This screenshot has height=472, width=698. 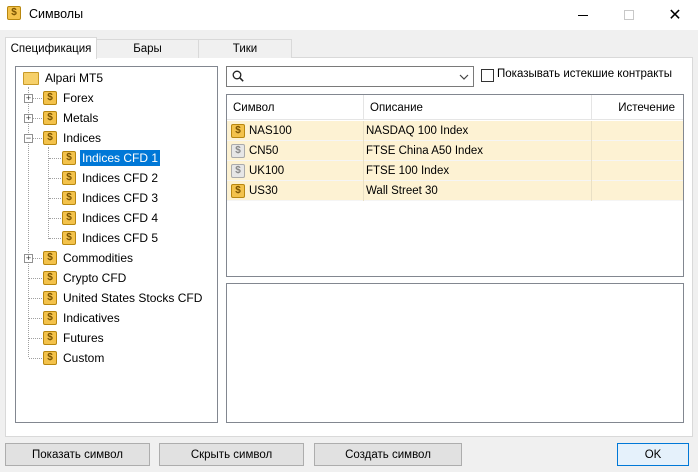 I want to click on window-title: Символы, so click(x=56, y=14).